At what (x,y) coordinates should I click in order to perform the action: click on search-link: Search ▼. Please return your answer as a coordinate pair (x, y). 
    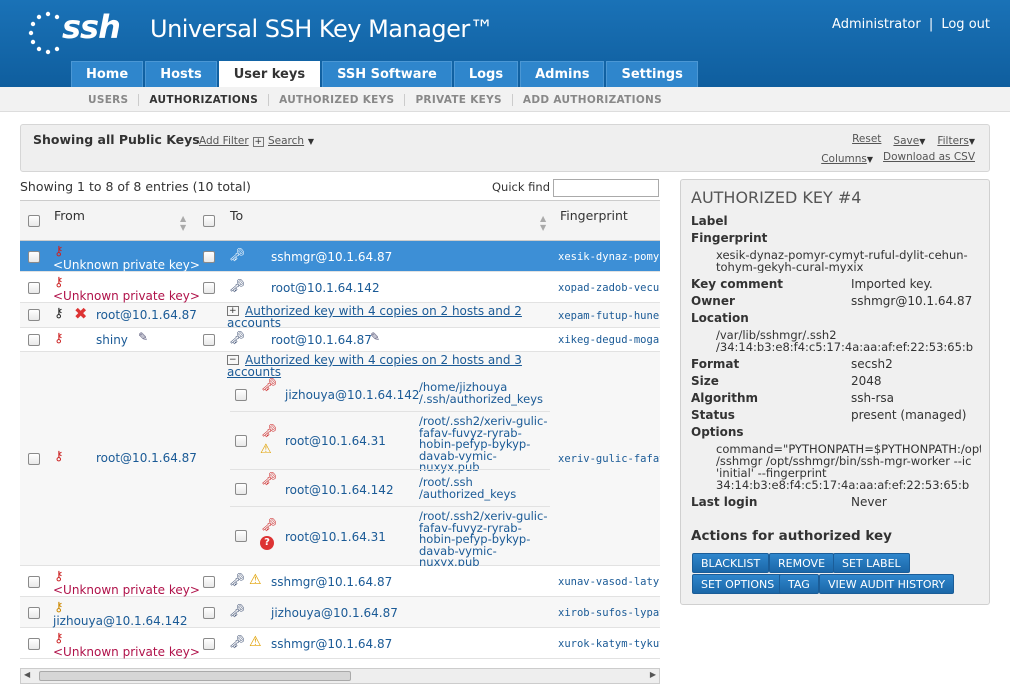
    Looking at the image, I should click on (291, 140).